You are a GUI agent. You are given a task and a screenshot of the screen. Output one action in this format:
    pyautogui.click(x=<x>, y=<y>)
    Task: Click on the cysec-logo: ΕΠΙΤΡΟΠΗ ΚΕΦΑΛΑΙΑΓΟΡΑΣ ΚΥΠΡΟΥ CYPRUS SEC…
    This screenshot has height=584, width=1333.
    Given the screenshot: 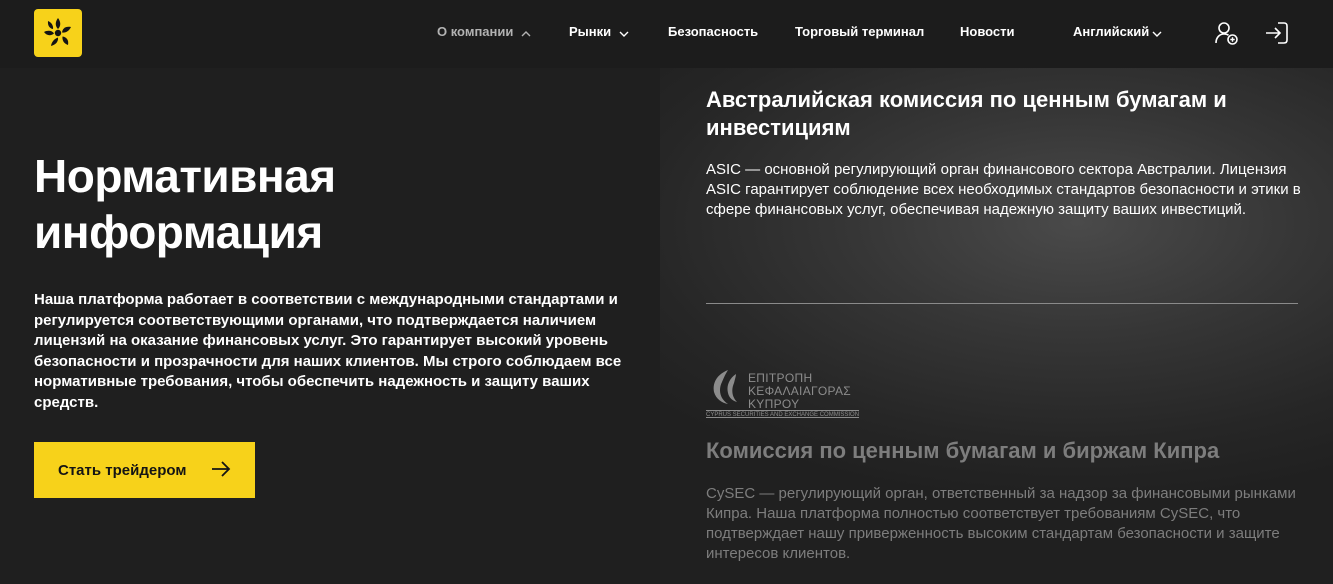 What is the action you would take?
    pyautogui.click(x=786, y=394)
    